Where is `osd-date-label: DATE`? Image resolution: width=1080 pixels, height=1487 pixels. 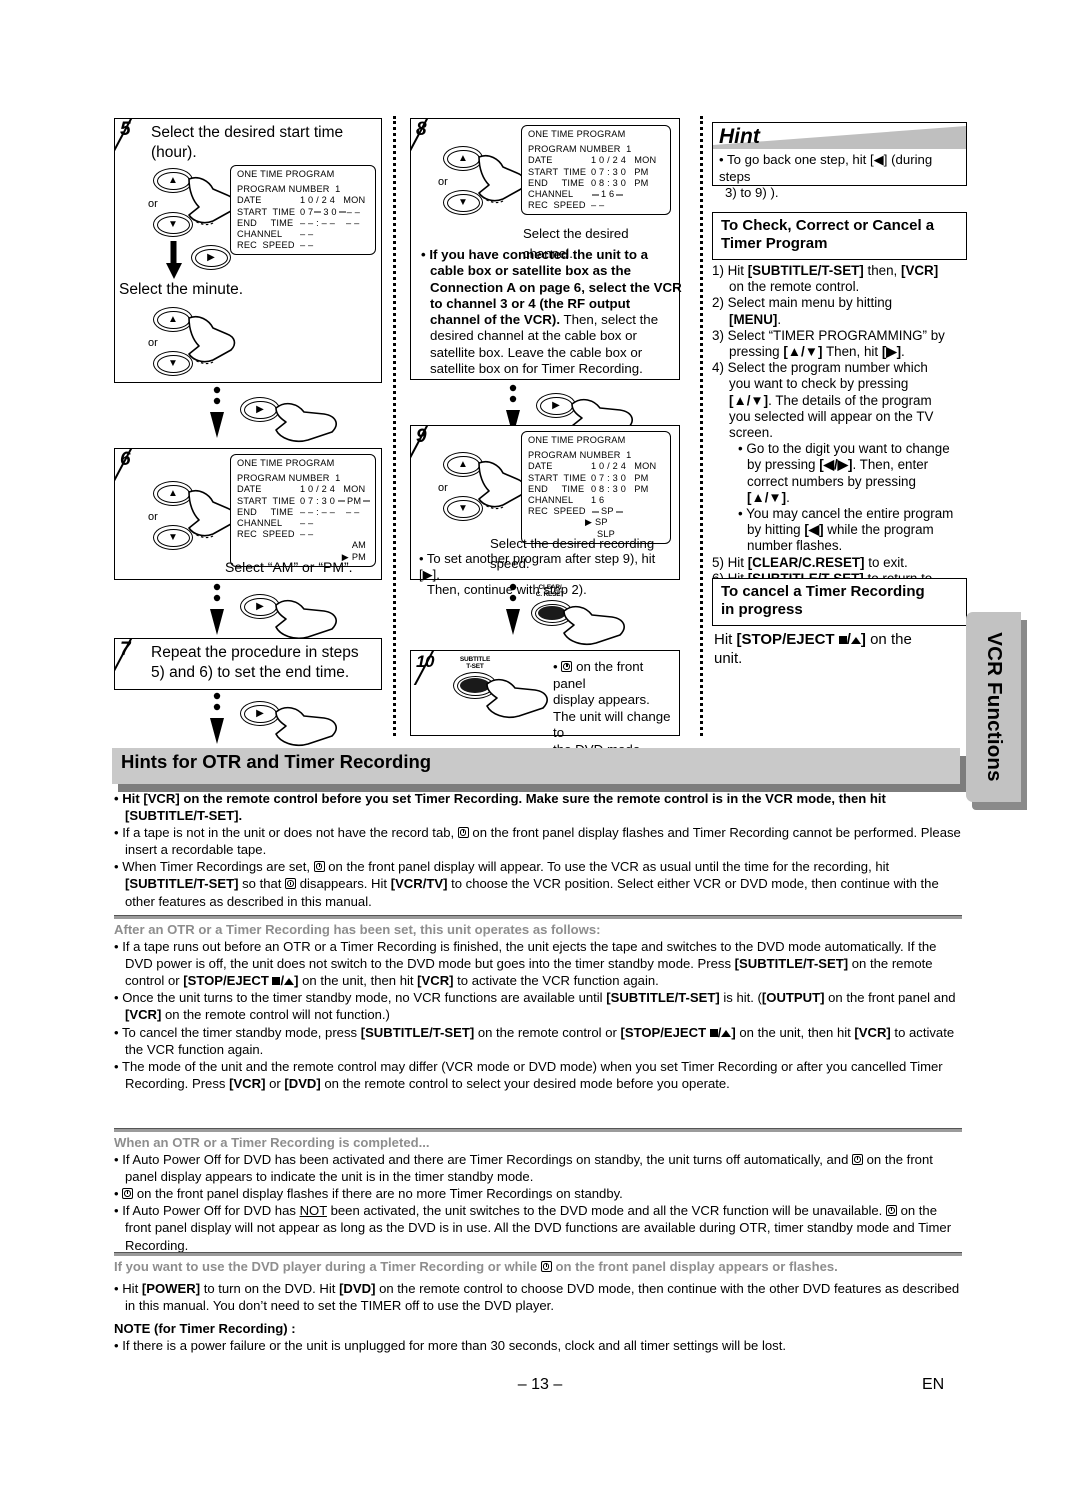 osd-date-label: DATE is located at coordinates (249, 489).